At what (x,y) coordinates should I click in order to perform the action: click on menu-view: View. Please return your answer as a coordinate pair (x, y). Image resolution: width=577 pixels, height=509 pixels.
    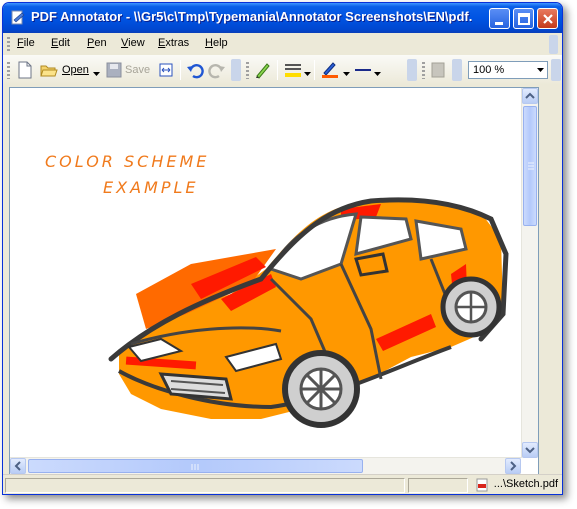
    Looking at the image, I should click on (133, 43).